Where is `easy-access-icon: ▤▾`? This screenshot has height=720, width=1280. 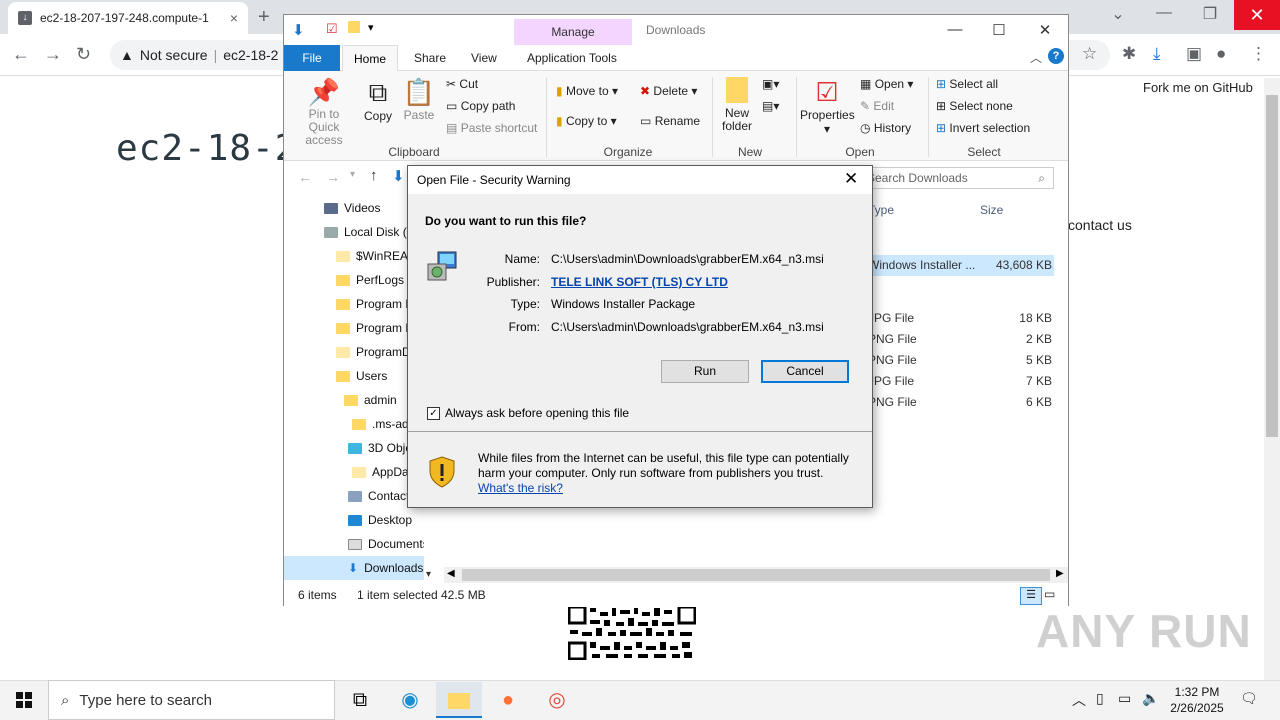
easy-access-icon: ▤▾ is located at coordinates (770, 106).